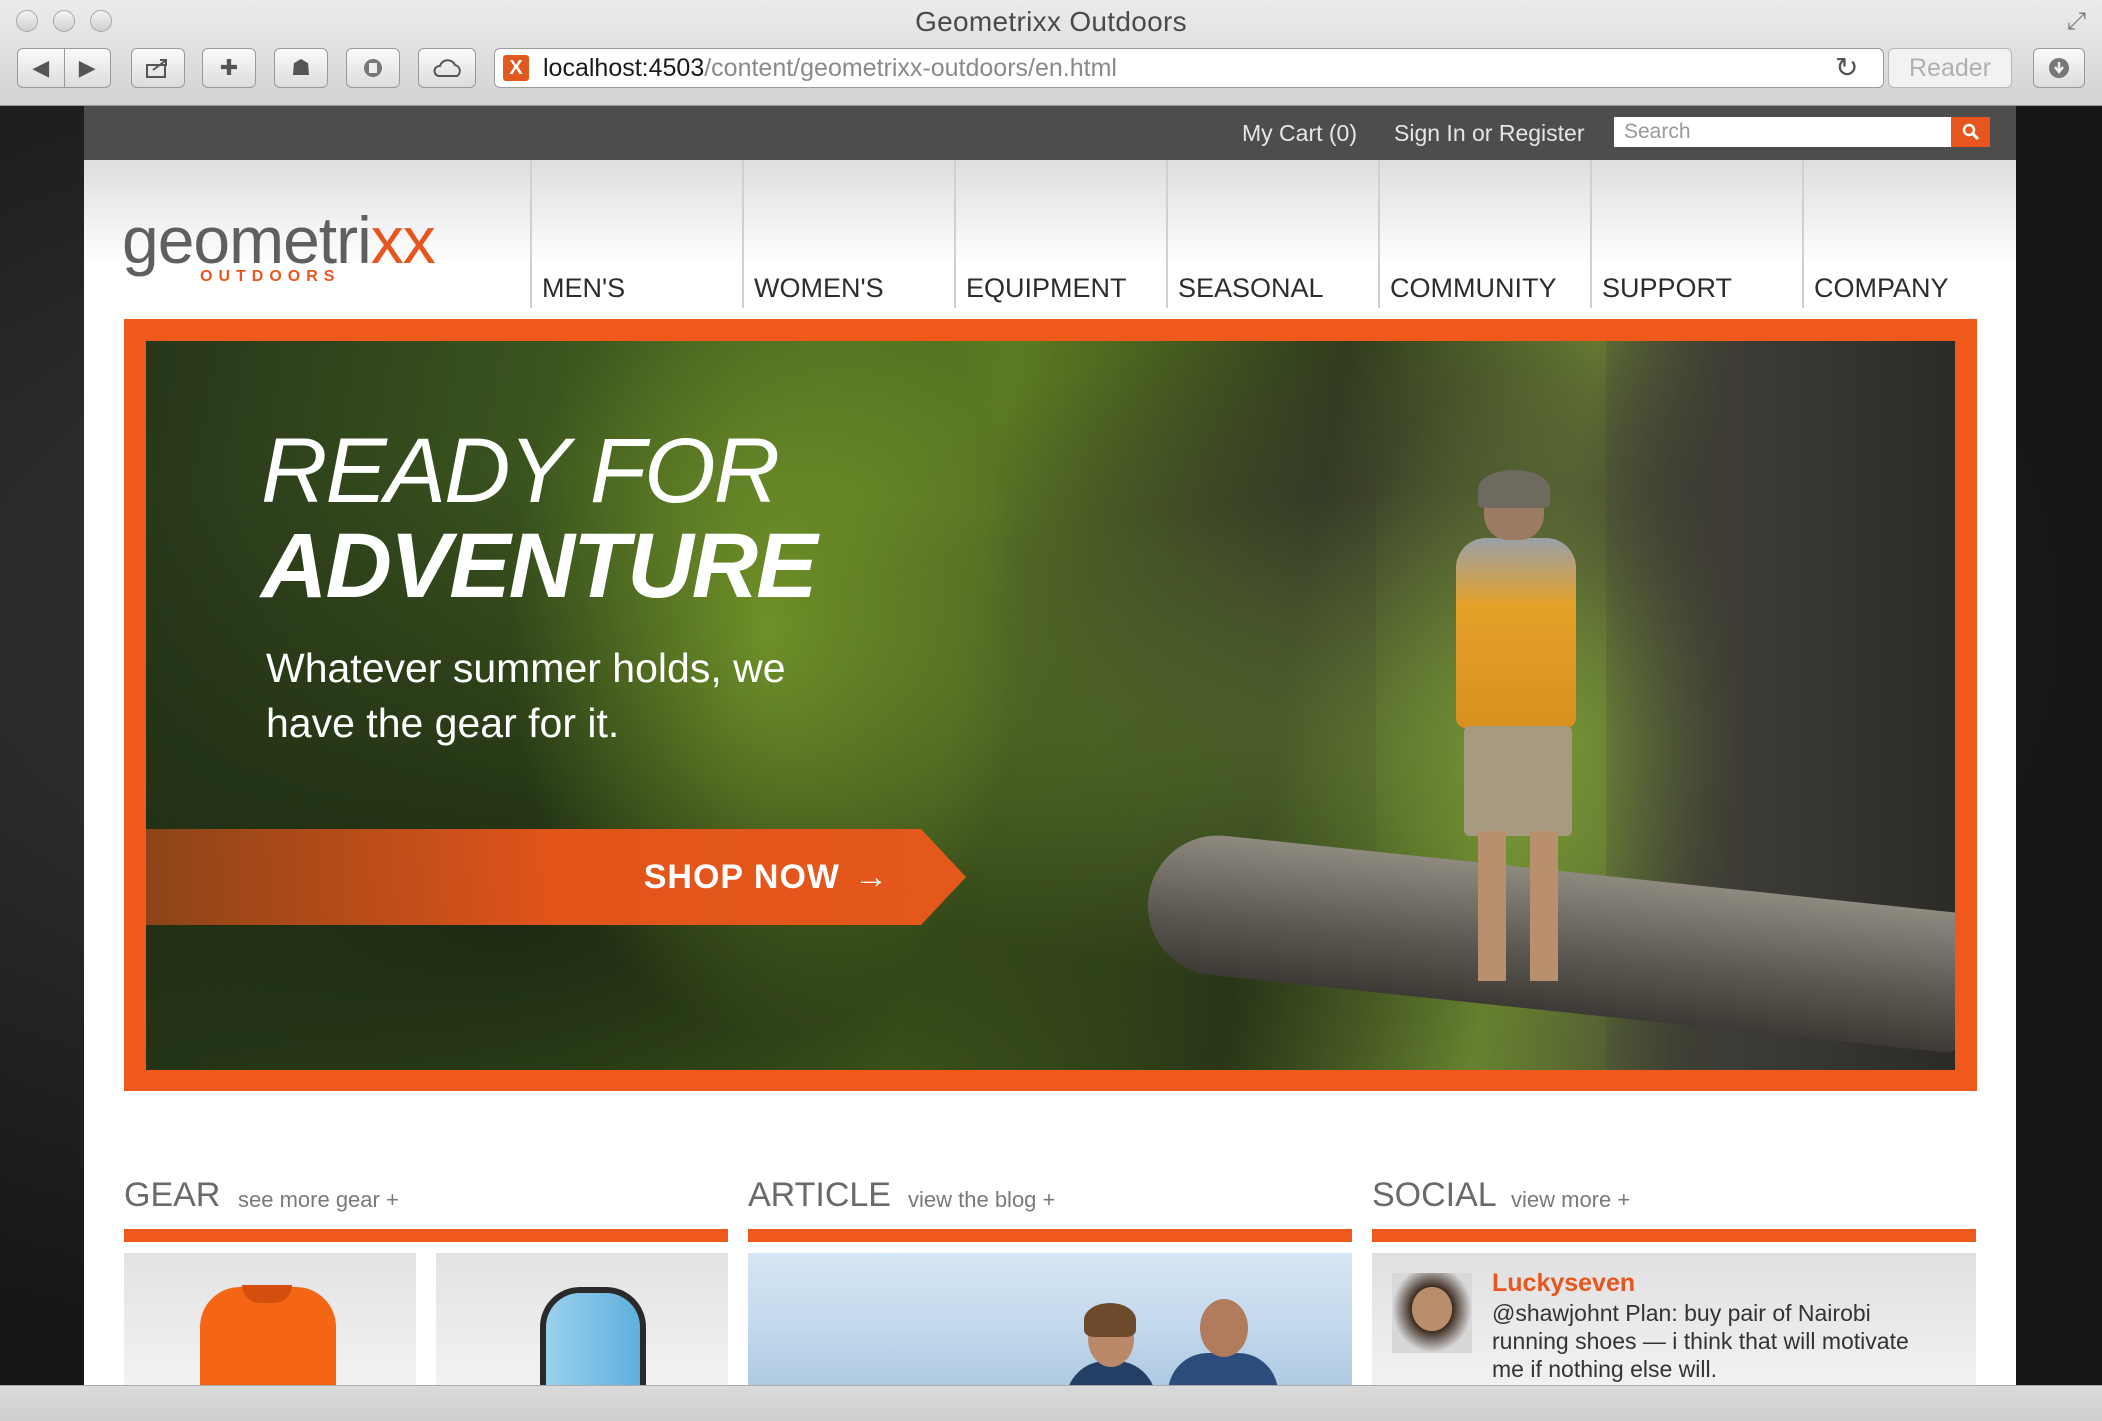 Image resolution: width=2102 pixels, height=1421 pixels. Describe the element at coordinates (1483, 234) in the screenshot. I see `nav-community: COMMUNITY` at that location.